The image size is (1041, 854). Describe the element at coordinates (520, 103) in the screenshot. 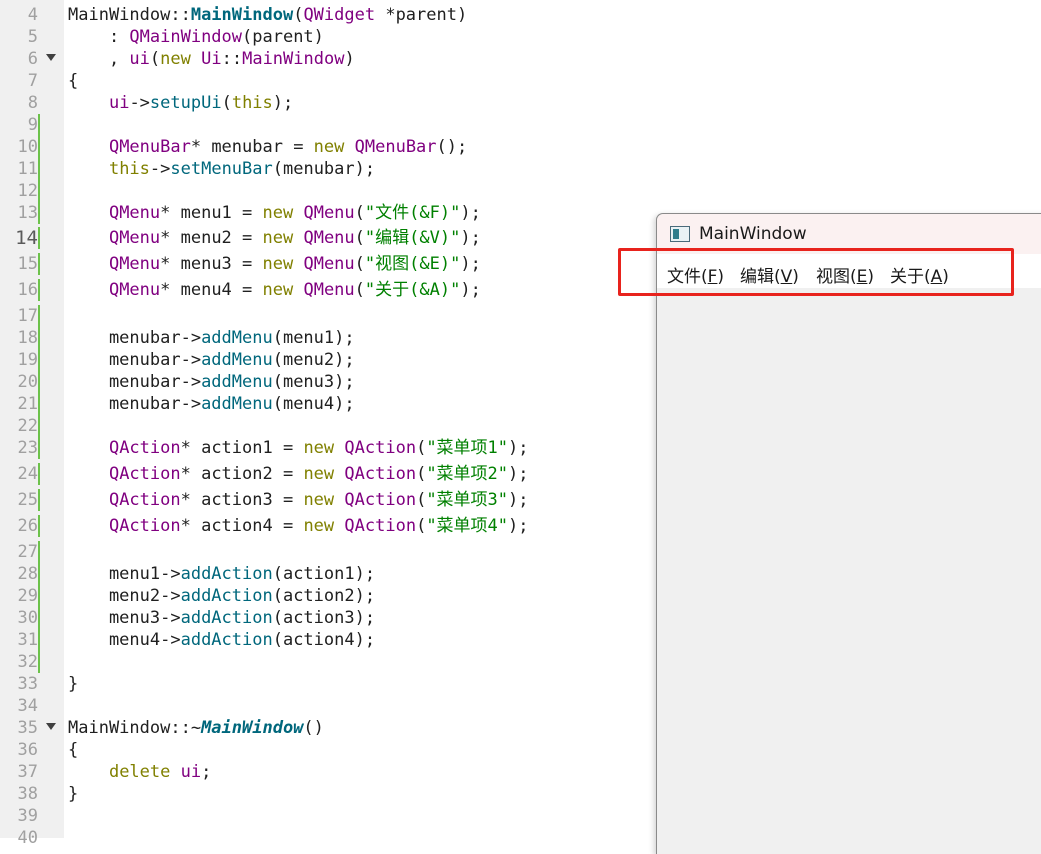

I see `code-line: 8 ui->setupUi(this);` at that location.